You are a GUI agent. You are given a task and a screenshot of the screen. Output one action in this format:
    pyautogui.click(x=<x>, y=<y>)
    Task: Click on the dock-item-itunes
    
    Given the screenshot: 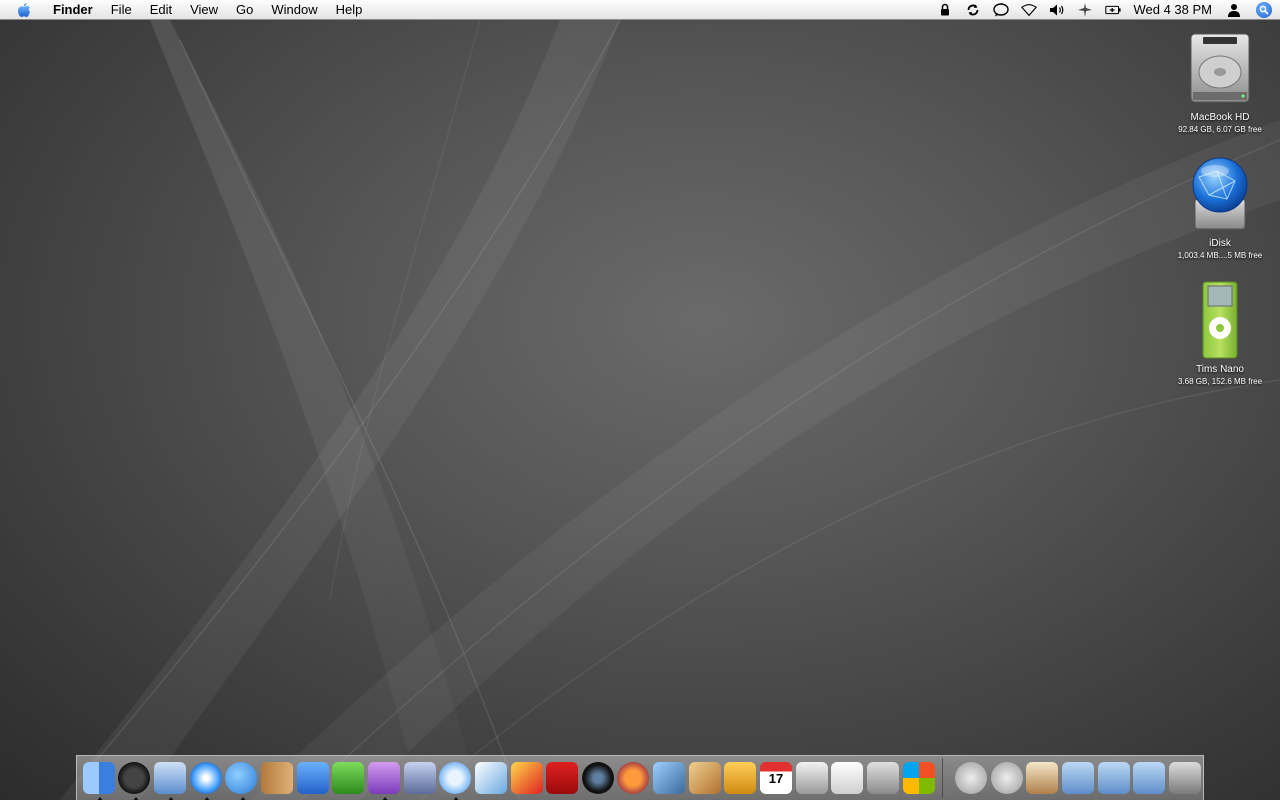 What is the action you would take?
    pyautogui.click(x=455, y=780)
    